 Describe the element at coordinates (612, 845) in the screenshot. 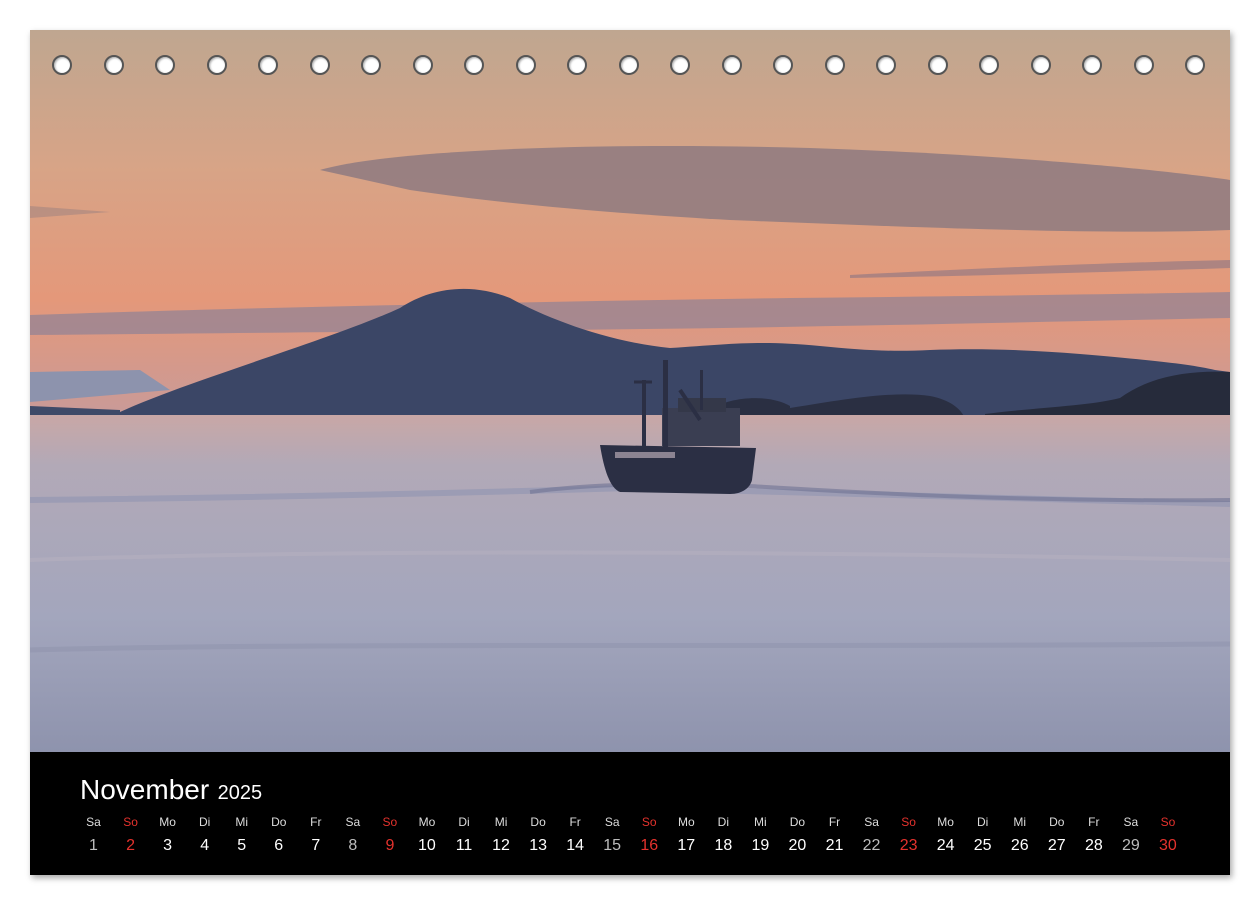

I see `day-number: 15` at that location.